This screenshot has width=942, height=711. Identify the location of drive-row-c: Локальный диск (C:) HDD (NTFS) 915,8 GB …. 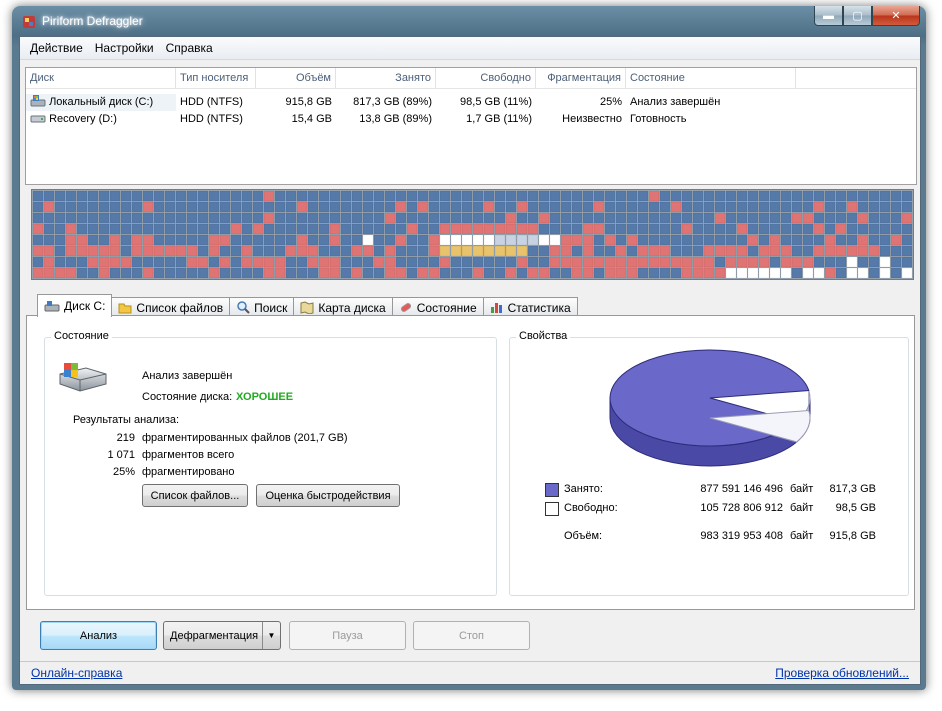
(471, 102).